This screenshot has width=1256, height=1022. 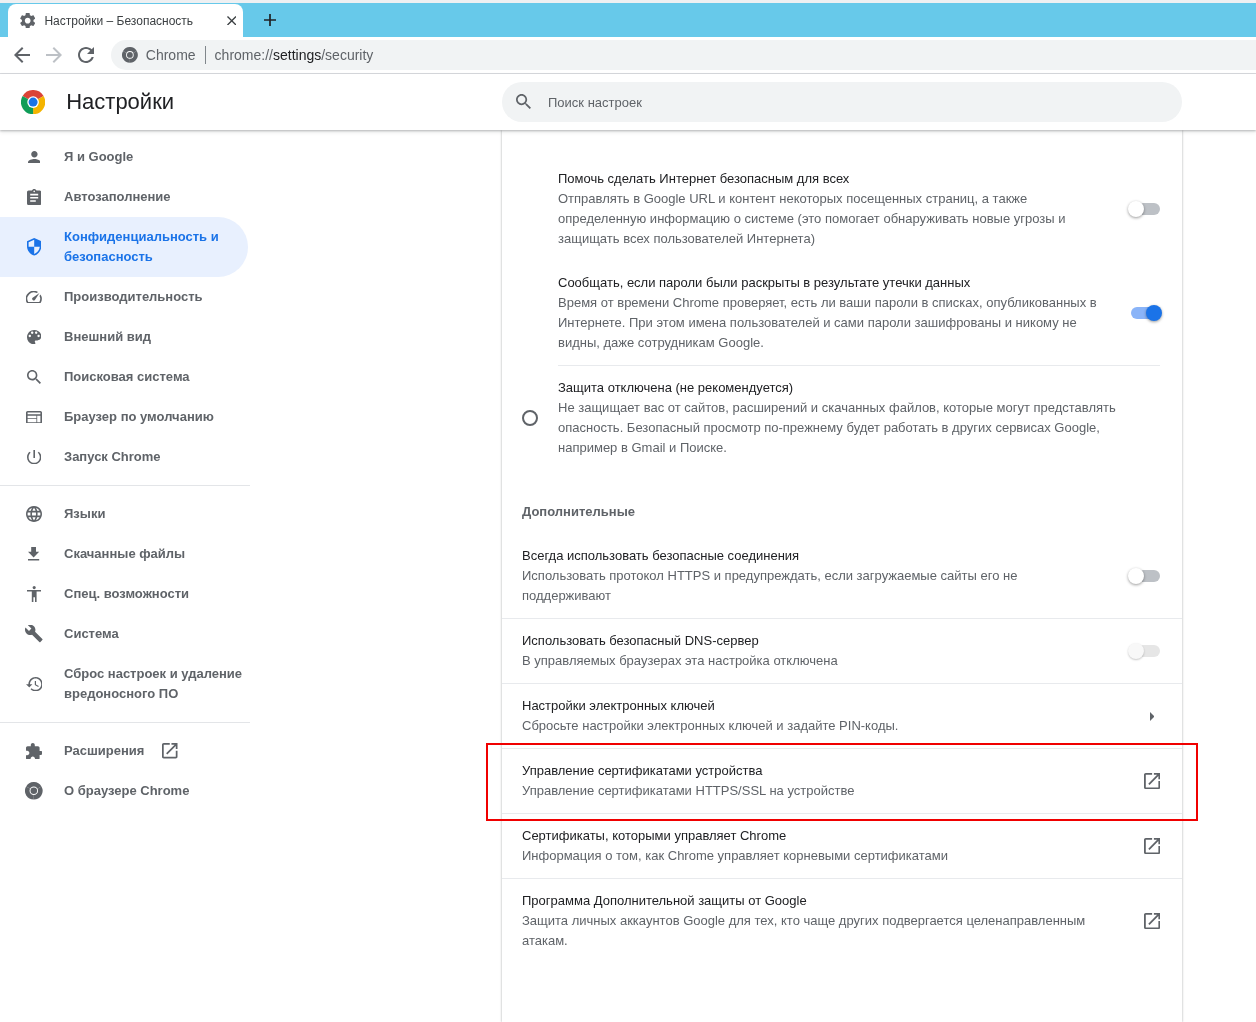 What do you see at coordinates (124, 634) in the screenshot?
I see `sidebar-item: Система` at bounding box center [124, 634].